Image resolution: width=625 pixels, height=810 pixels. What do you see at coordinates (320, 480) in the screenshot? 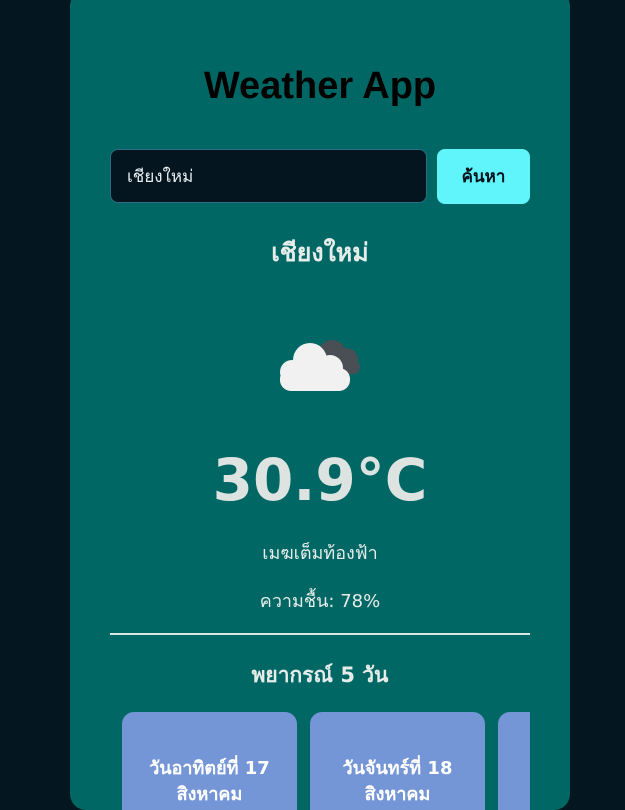
I see `current-temperature: 30.9°C` at bounding box center [320, 480].